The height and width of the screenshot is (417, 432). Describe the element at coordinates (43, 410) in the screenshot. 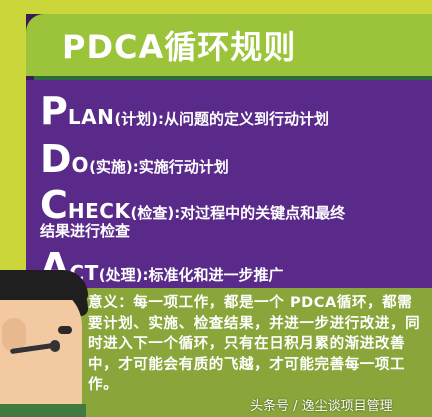

I see `character-collar` at that location.